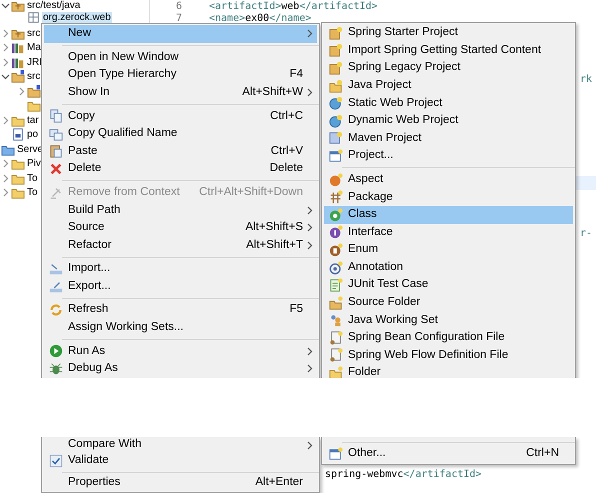 The image size is (596, 493). I want to click on menu-item: Copy Ctrl+C, so click(180, 116).